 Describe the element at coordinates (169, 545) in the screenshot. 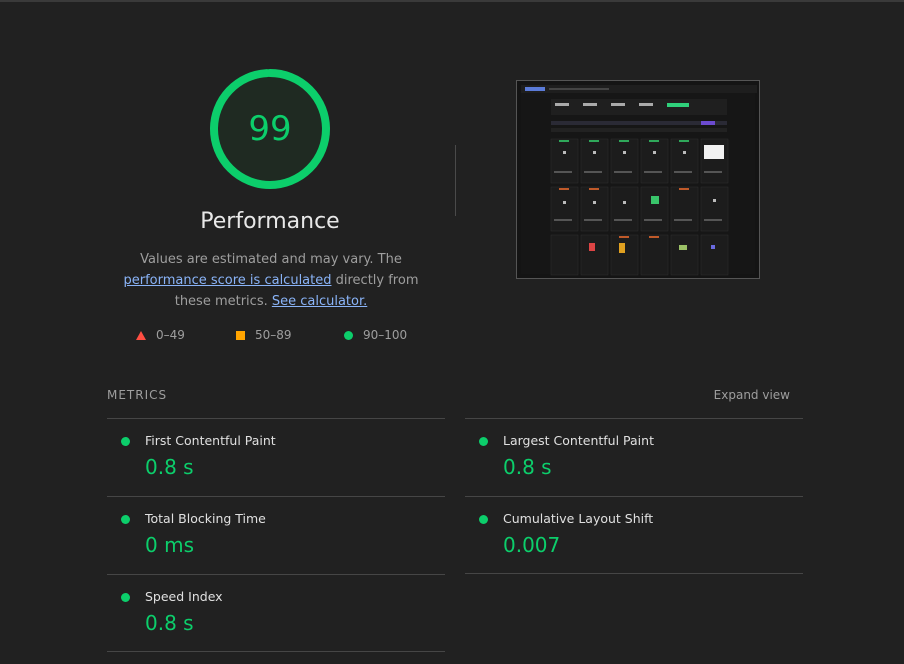

I see `metric-value: 0 ms` at that location.